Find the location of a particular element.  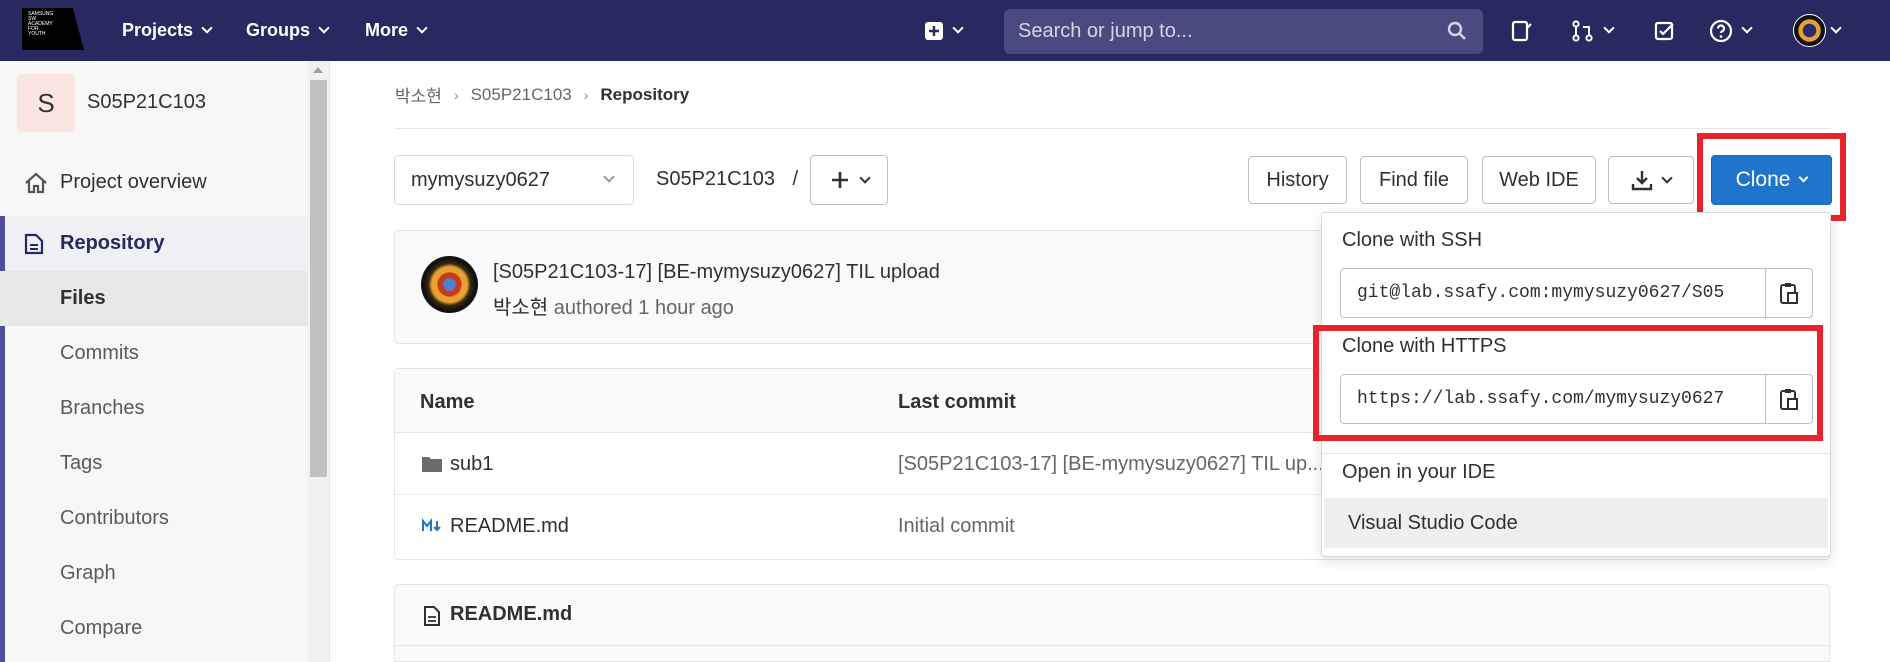

sidebar-item-repository: Repository is located at coordinates (154, 243).